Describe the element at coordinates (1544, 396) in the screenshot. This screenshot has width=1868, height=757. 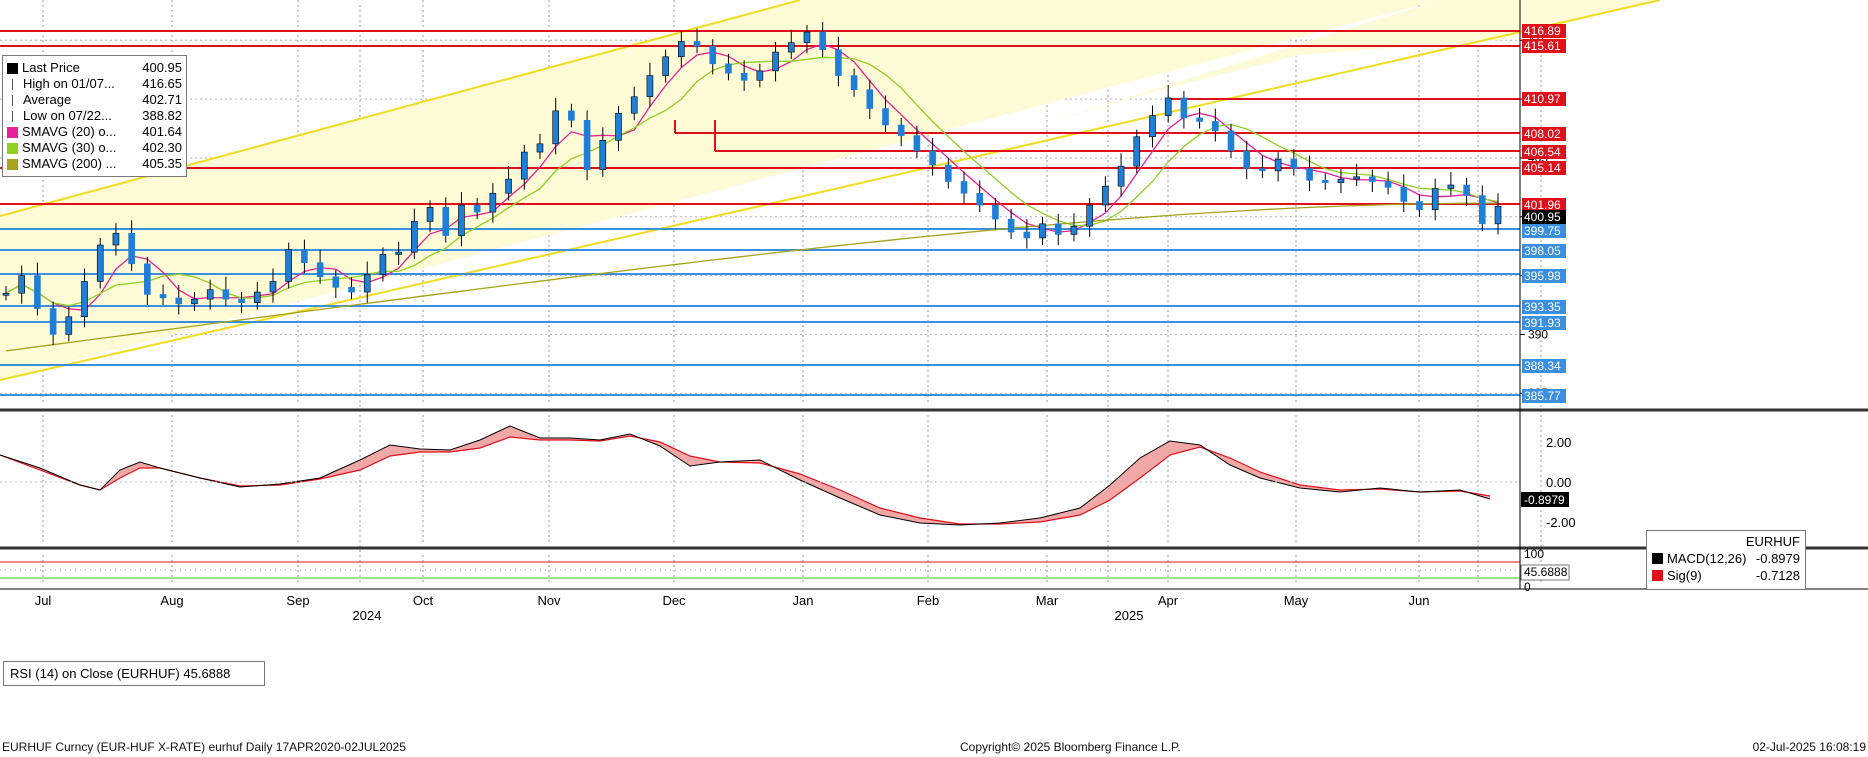
I see `price-label: 385.77` at that location.